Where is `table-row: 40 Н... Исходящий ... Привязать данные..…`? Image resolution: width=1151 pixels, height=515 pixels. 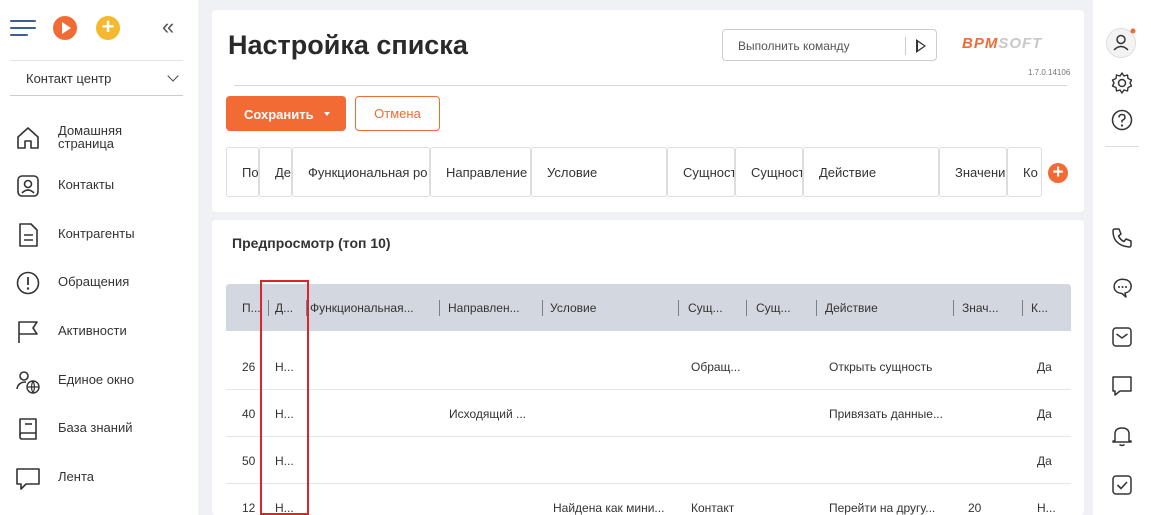
table-row: 40 Н... Исходящий ... Привязать данные..… is located at coordinates (648, 413).